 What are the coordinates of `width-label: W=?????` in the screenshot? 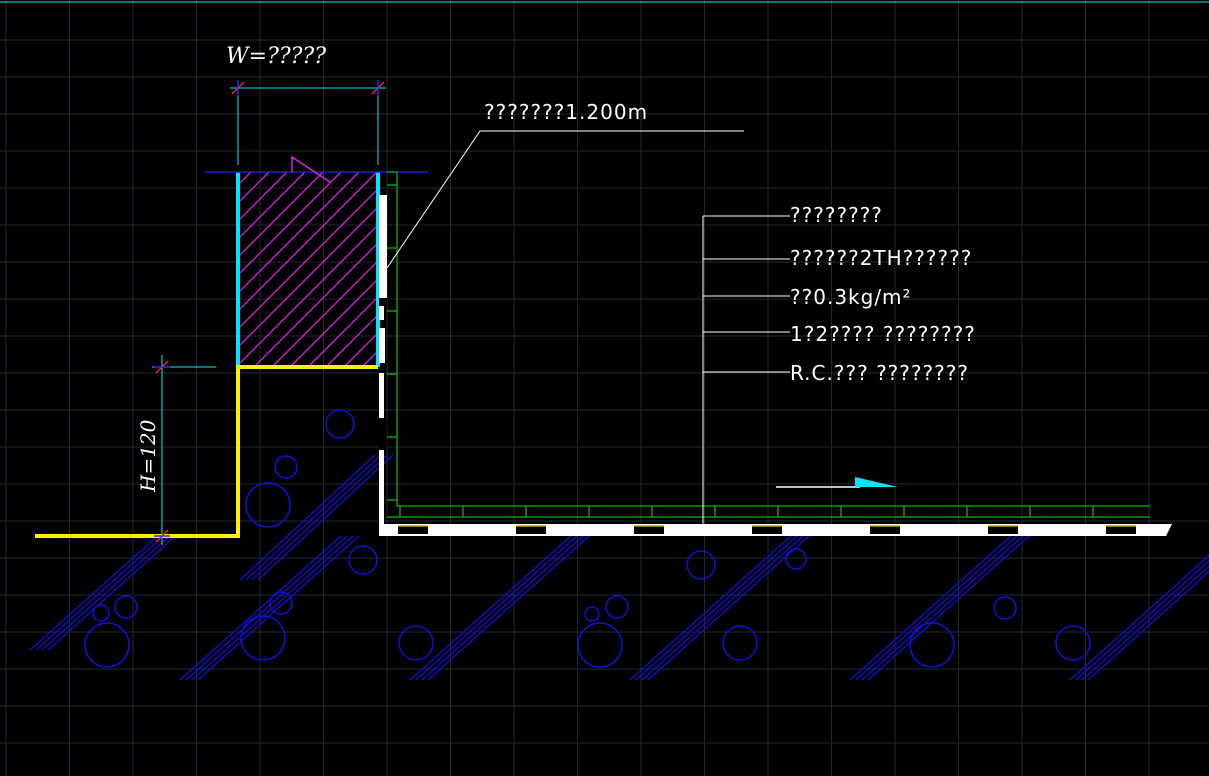 It's located at (276, 56).